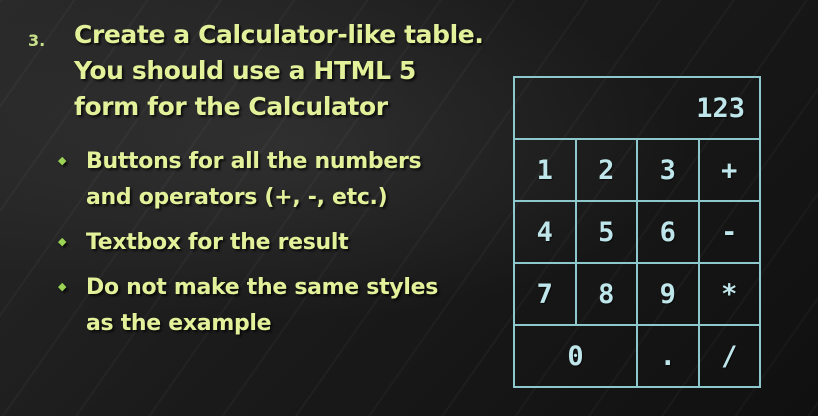 The width and height of the screenshot is (818, 416). I want to click on key-decimal: ., so click(668, 356).